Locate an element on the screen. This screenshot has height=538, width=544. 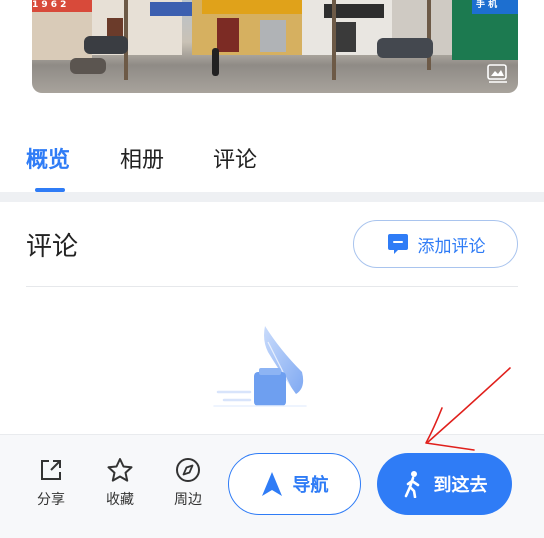
section-separator is located at coordinates (272, 197).